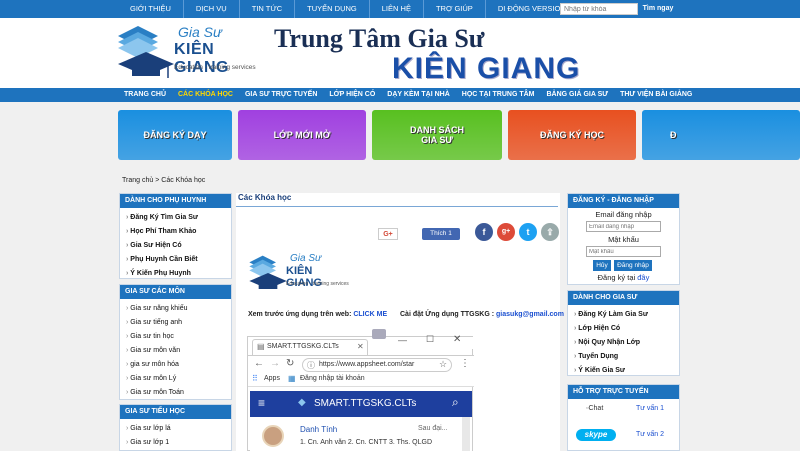 The height and width of the screenshot is (451, 800). What do you see at coordinates (617, 277) in the screenshot?
I see `register-text: Đăng ký tại` at bounding box center [617, 277].